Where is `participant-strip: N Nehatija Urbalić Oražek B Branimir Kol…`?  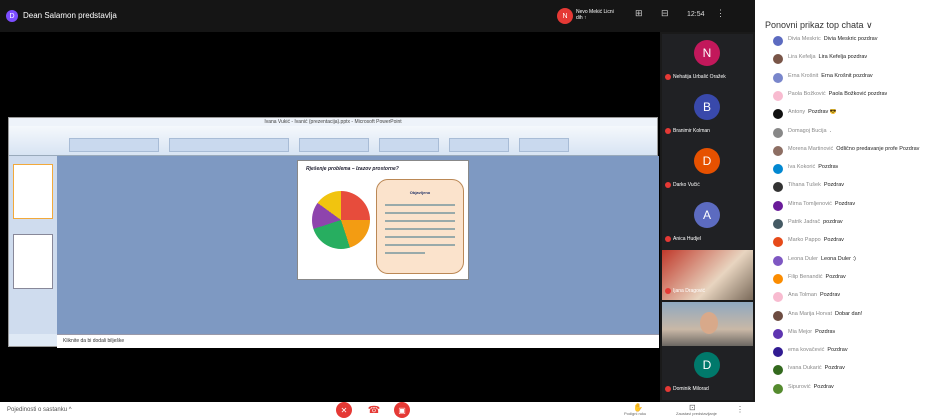 participant-strip: N Nehatija Urbalić Oražek B Branimir Kol… is located at coordinates (707, 217).